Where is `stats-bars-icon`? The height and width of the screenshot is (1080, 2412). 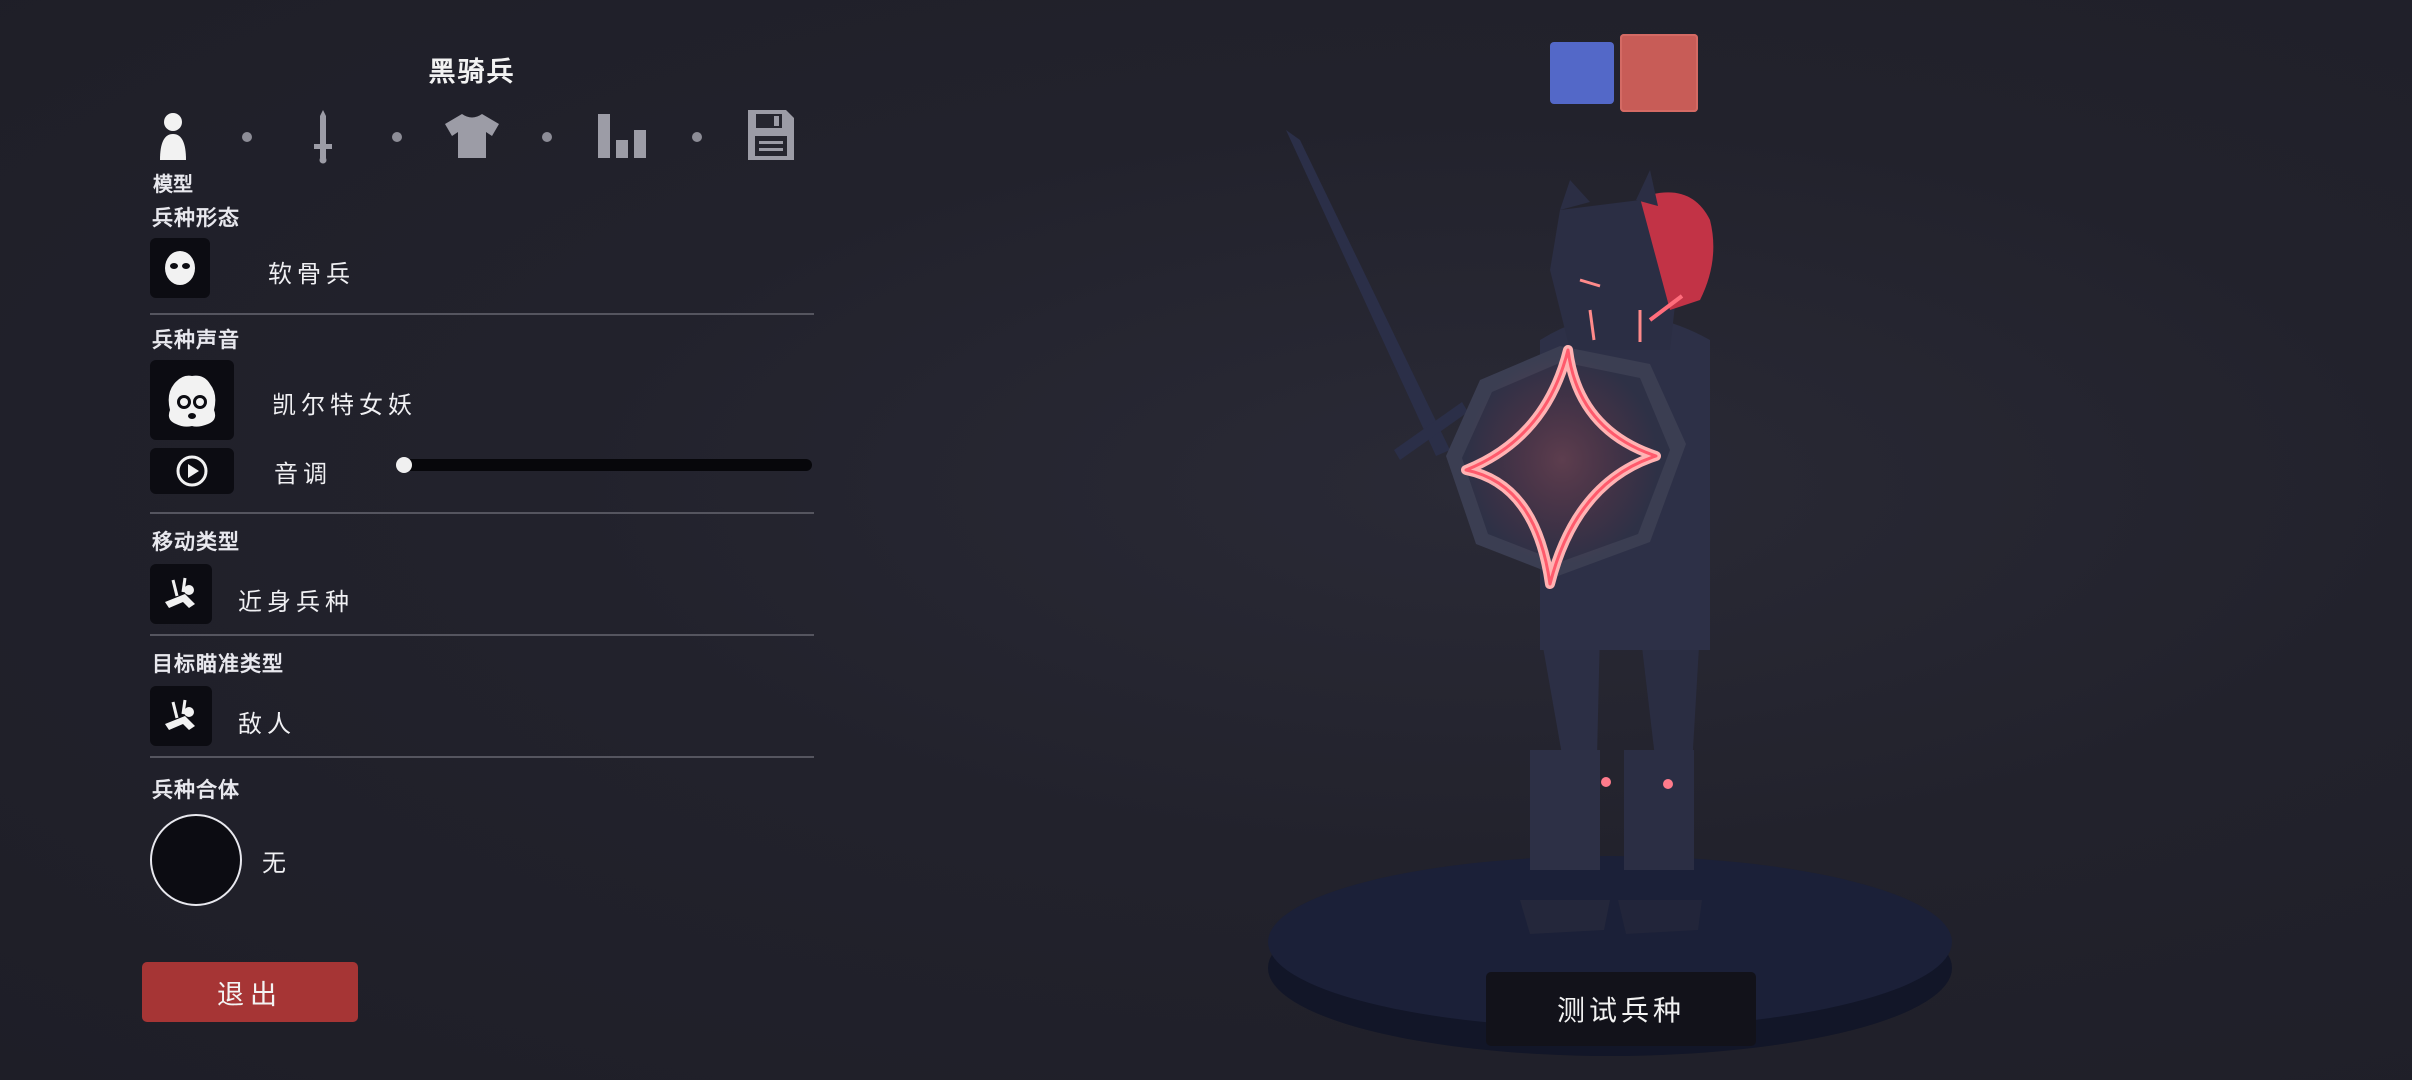 stats-bars-icon is located at coordinates (622, 136).